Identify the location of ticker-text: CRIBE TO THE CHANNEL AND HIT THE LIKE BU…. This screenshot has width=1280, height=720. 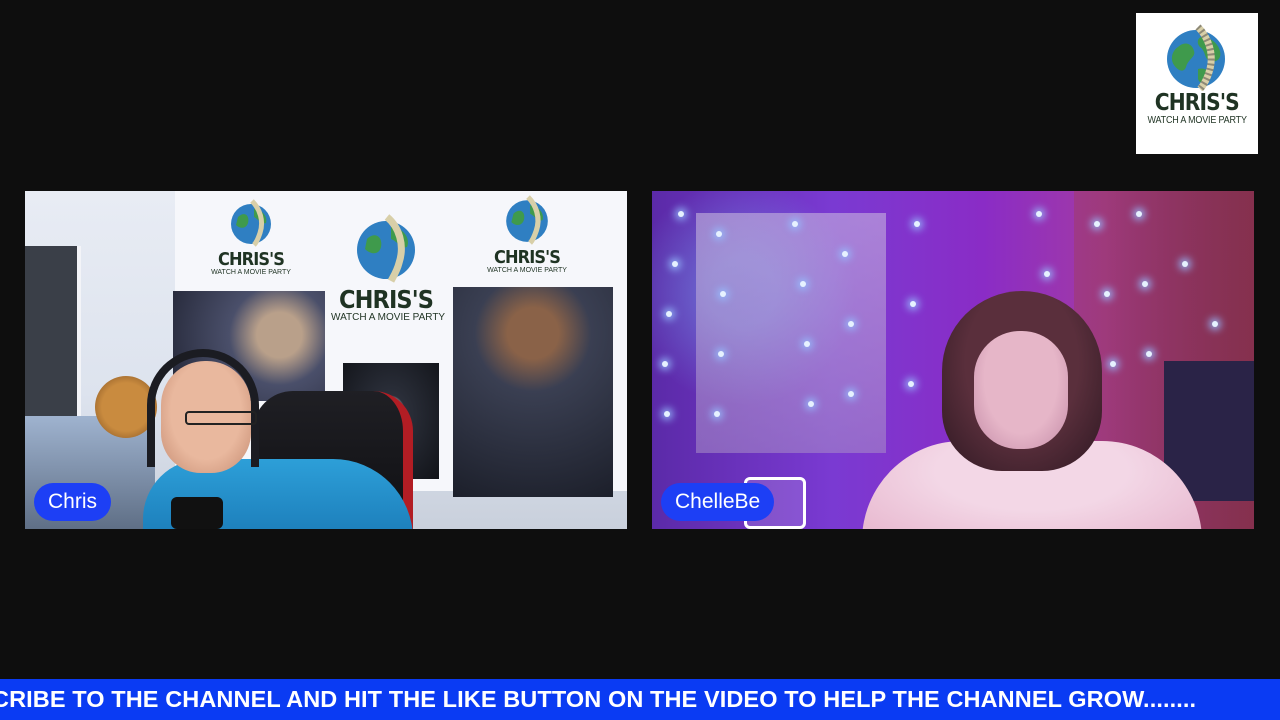
(598, 699).